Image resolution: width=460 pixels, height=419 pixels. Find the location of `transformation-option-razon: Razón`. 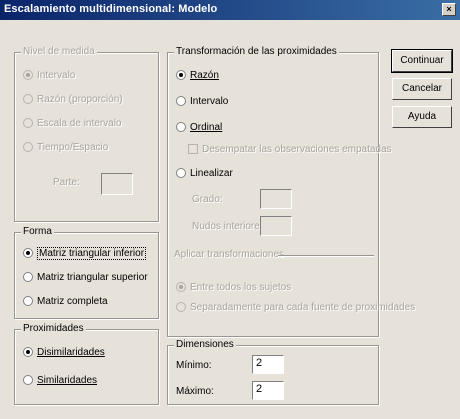

transformation-option-razon: Razón is located at coordinates (197, 75).